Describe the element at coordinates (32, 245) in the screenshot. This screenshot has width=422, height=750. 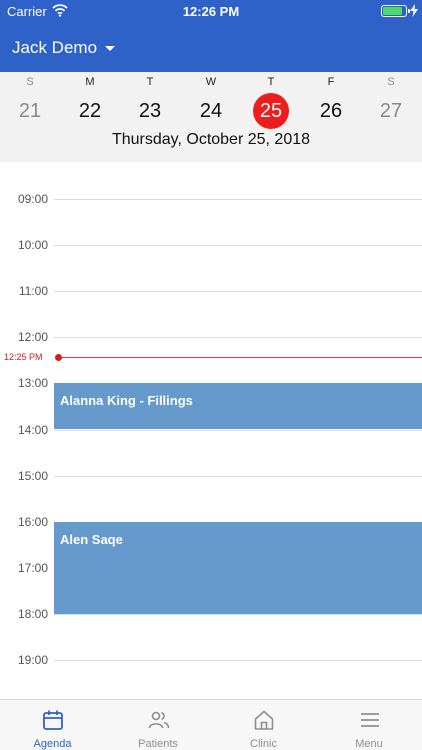
I see `hour-label: 10:00` at that location.